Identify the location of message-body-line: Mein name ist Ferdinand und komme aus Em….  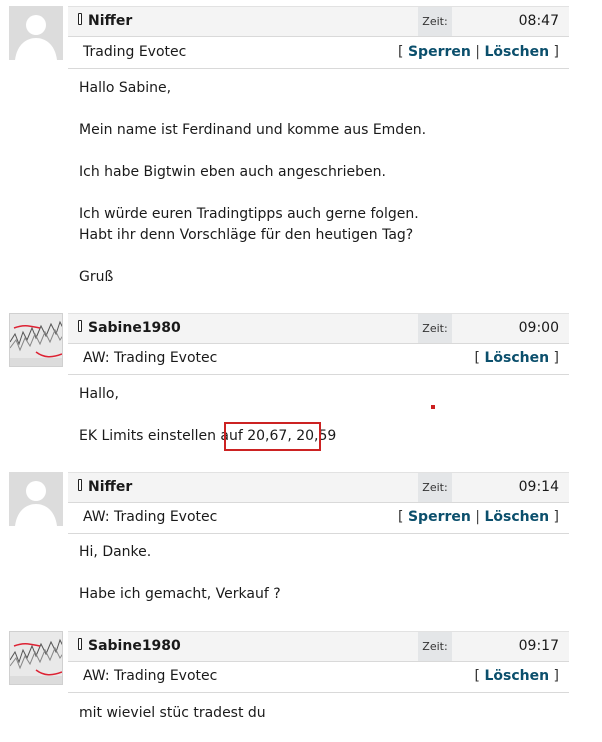
(253, 130).